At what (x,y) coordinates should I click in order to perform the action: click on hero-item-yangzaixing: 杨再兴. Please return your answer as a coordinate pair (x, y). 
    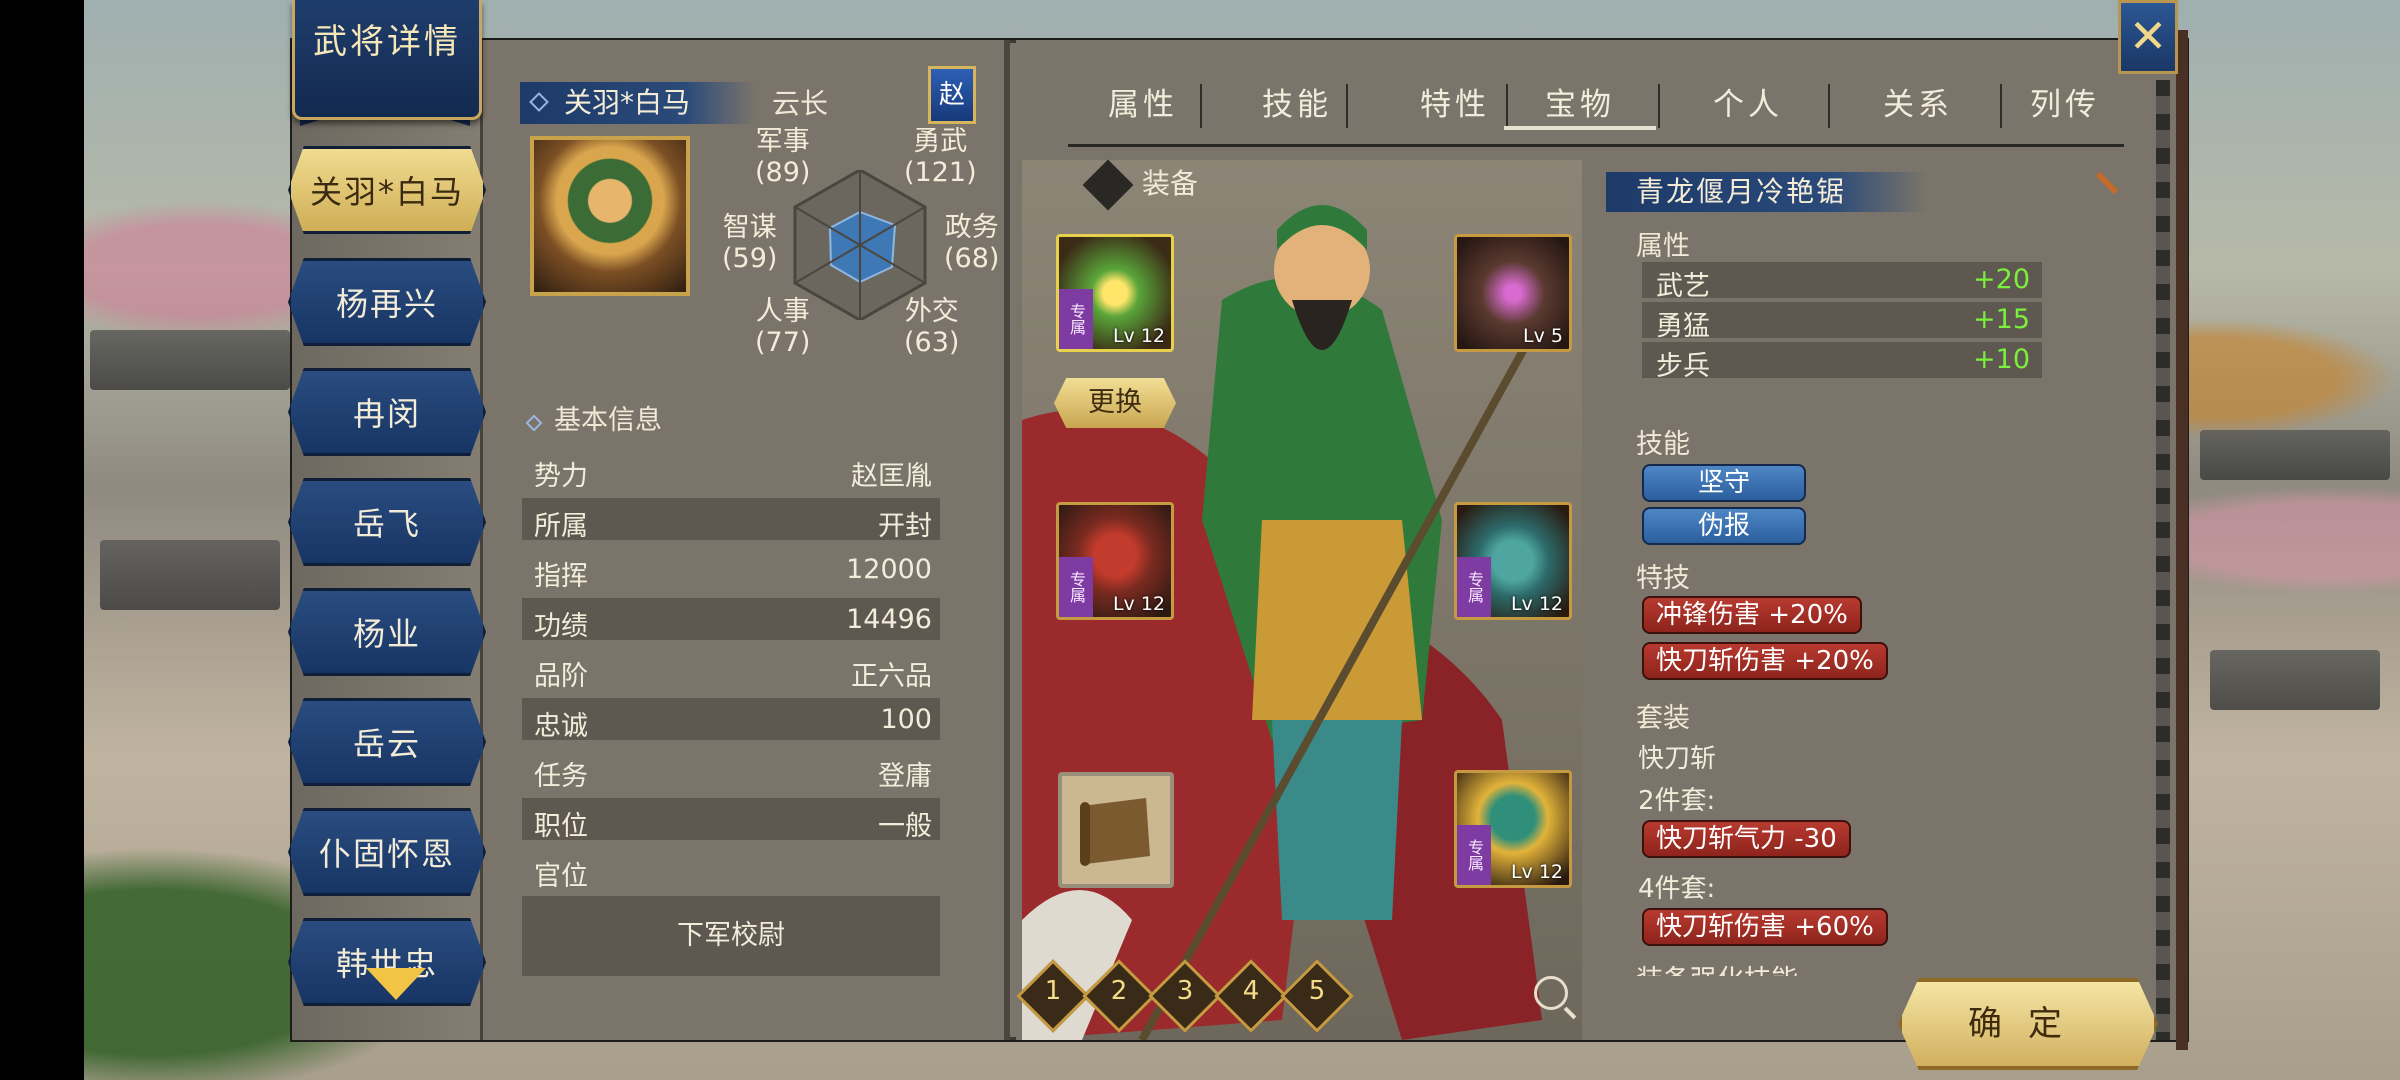
    Looking at the image, I should click on (387, 302).